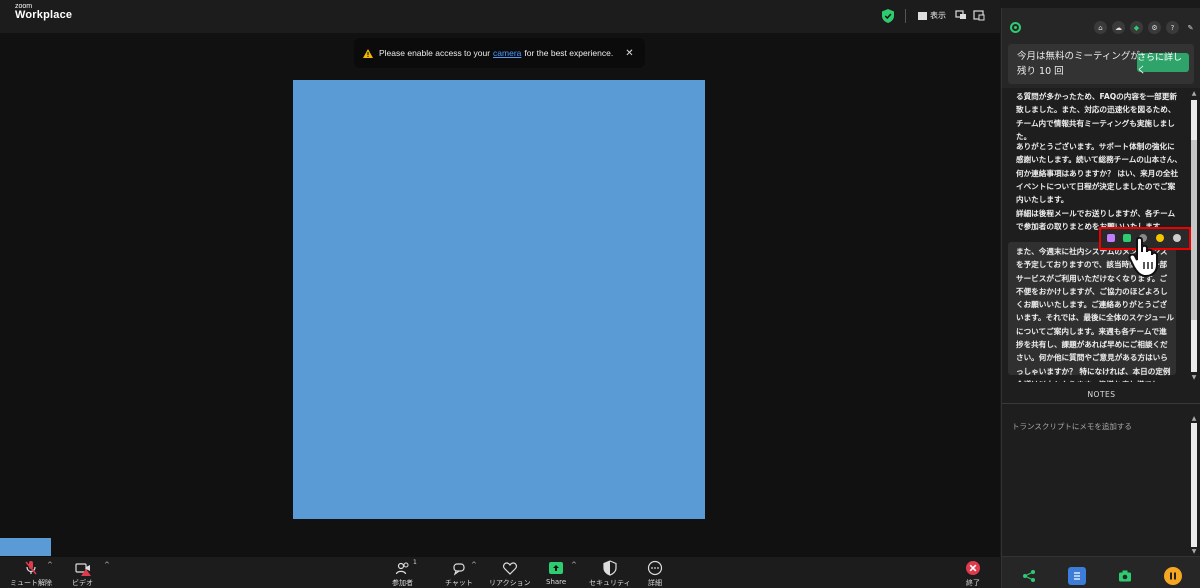 This screenshot has width=1200, height=588. Describe the element at coordinates (1177, 238) in the screenshot. I see `settings-small-icon` at that location.